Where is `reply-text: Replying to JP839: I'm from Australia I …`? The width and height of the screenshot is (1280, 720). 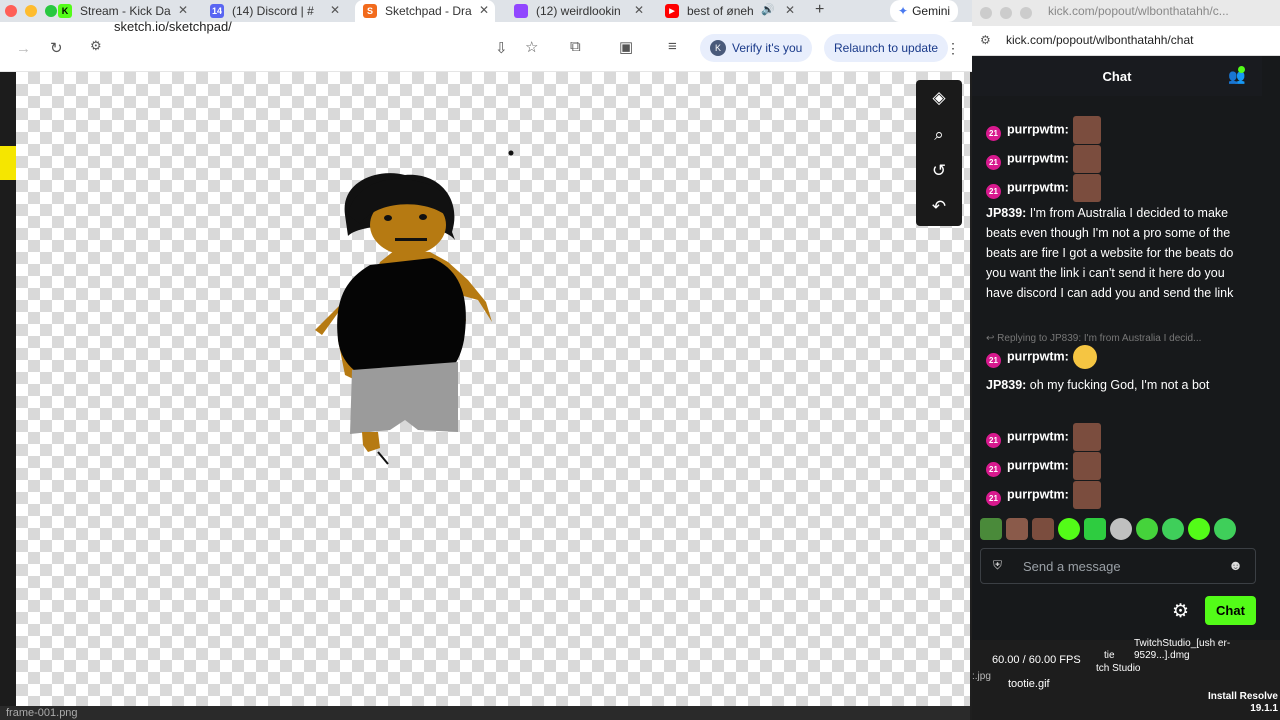
reply-text: Replying to JP839: I'm from Australia I … is located at coordinates (1099, 338).